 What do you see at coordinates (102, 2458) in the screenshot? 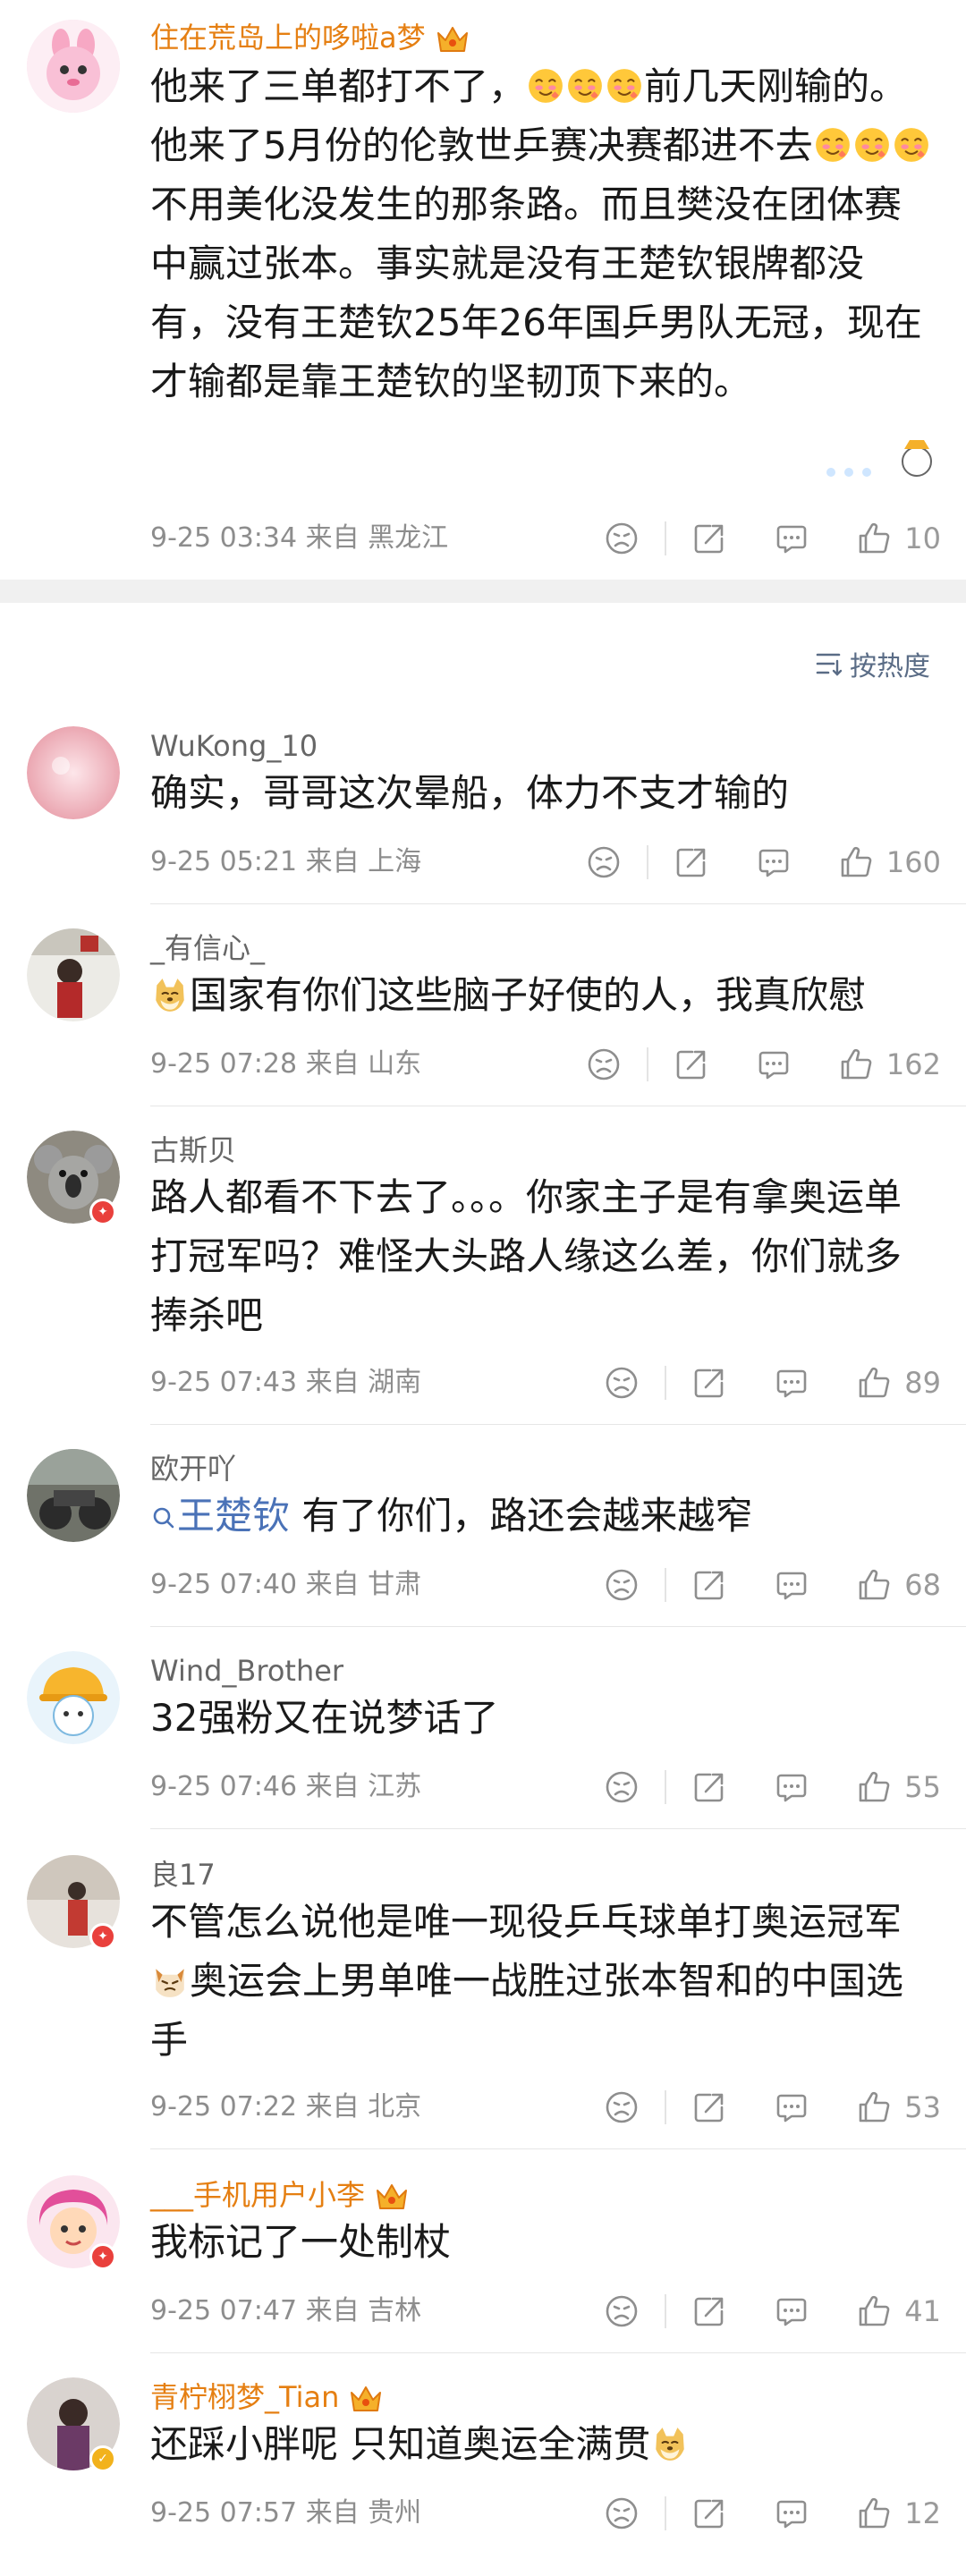
I see `verified-badge: ✓` at bounding box center [102, 2458].